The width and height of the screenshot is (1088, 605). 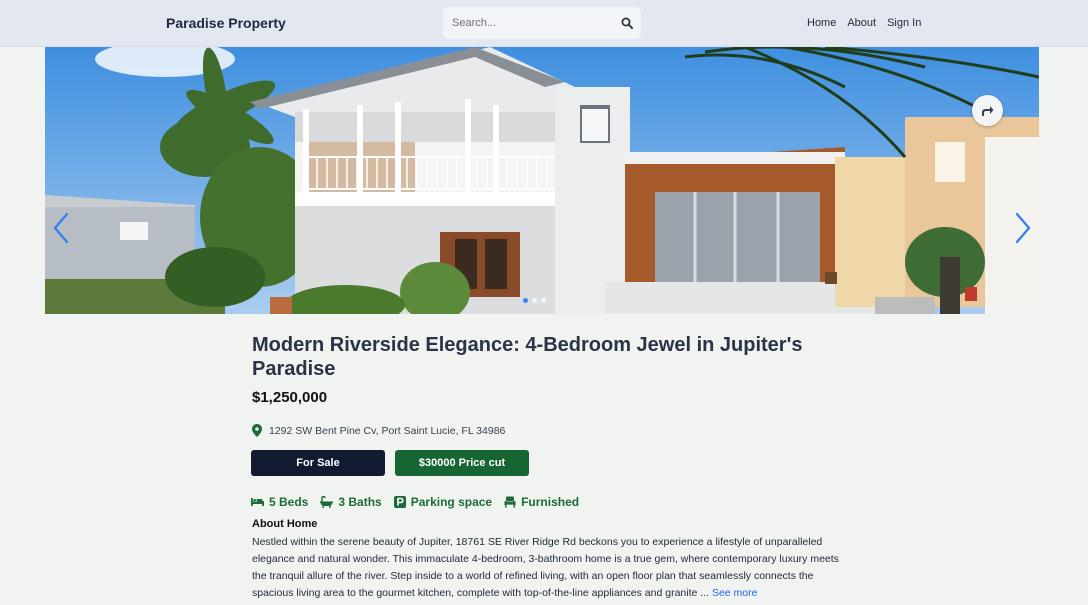 I want to click on search-bar, so click(x=542, y=23).